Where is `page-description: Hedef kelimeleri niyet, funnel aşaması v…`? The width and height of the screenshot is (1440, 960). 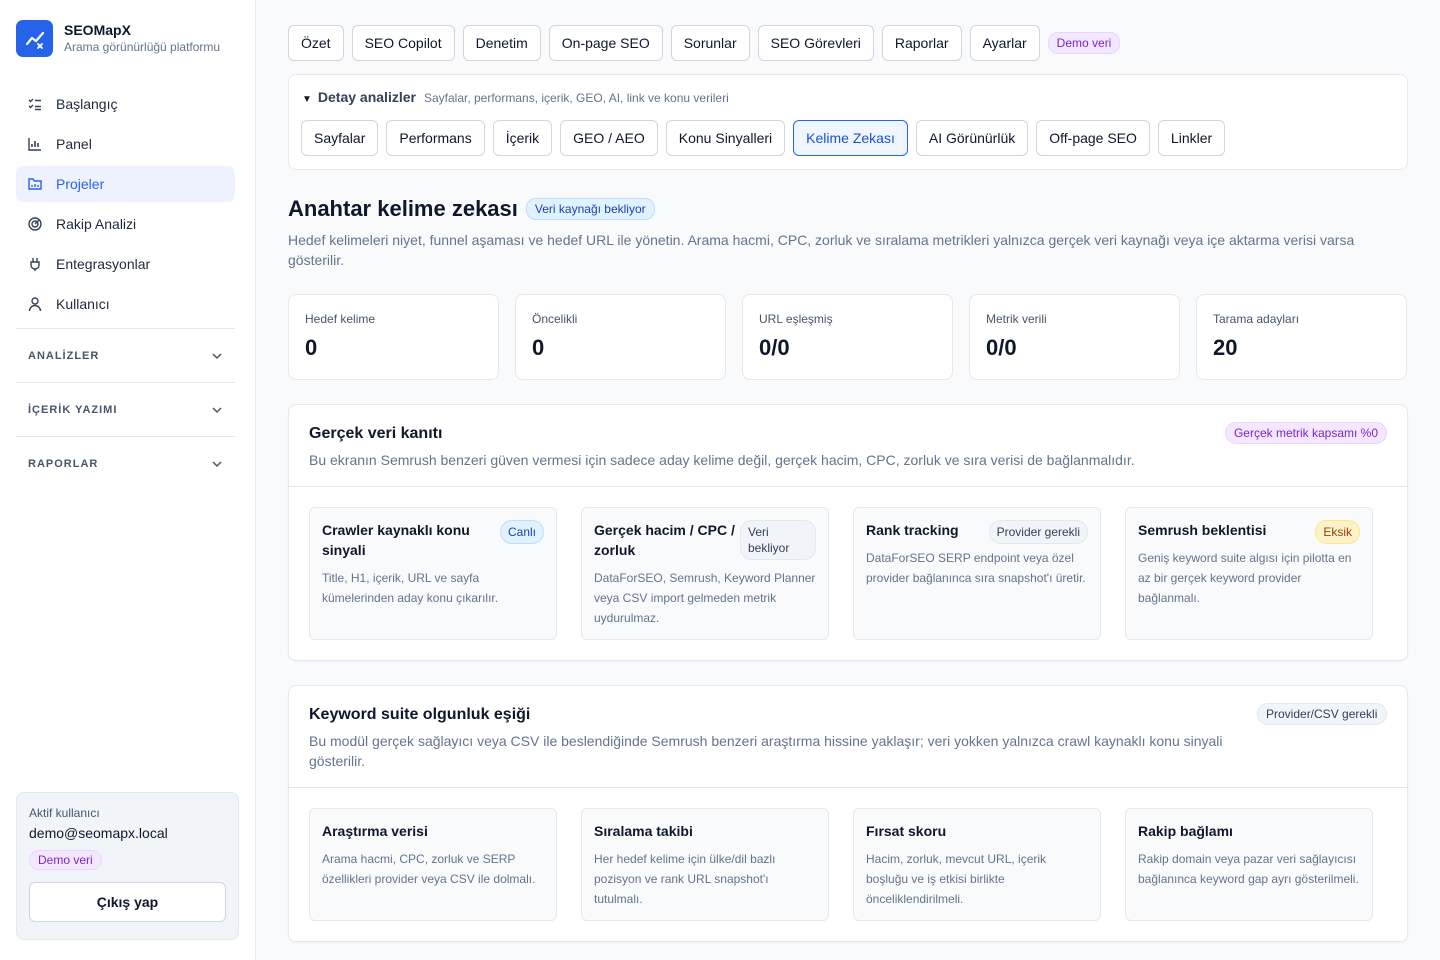 page-description: Hedef kelimeleri niyet, funnel aşaması v… is located at coordinates (821, 250).